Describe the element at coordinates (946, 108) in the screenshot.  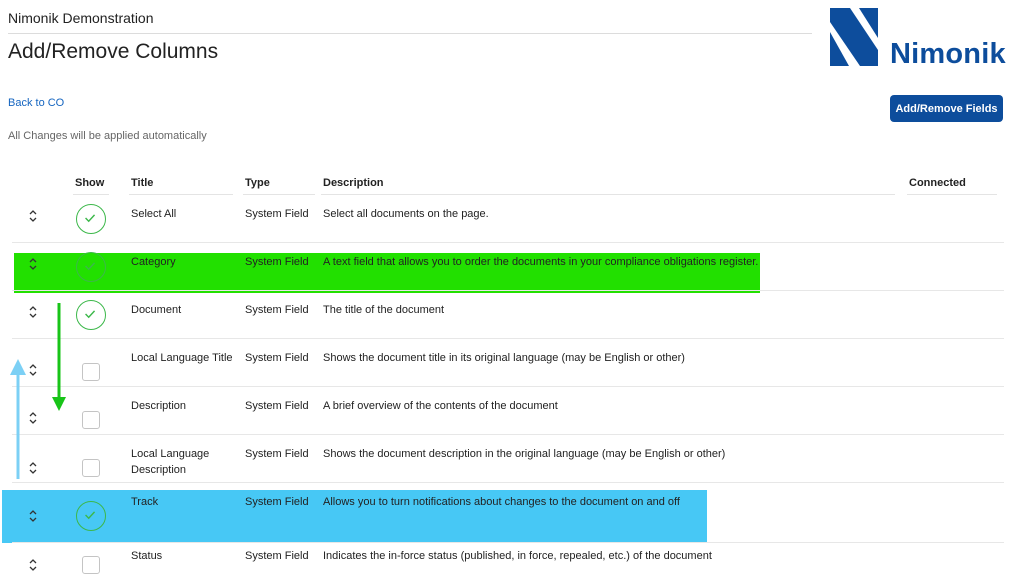
I see `add-remove-fields-button: Add/Remove Fields` at that location.